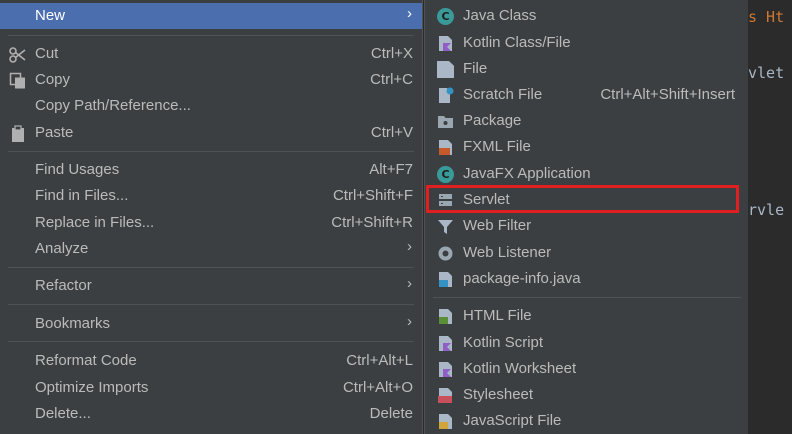  I want to click on submenu-item-html-file: HTML File, so click(586, 316).